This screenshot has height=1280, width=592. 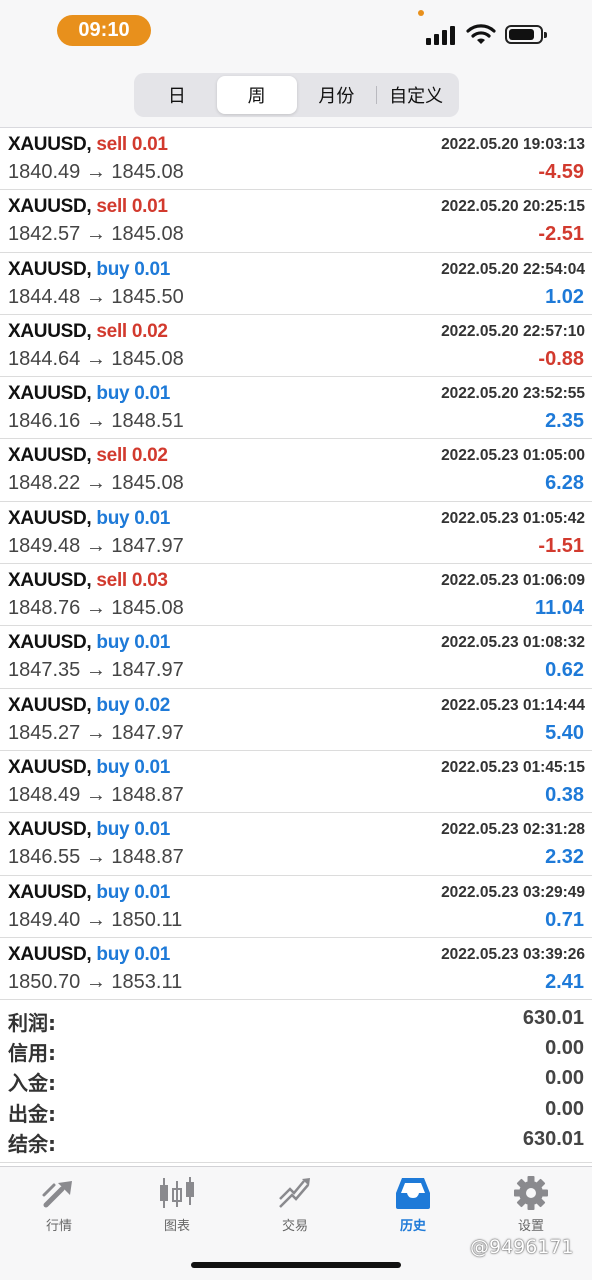 I want to click on trade-datetime: 2022.05.23 01:06:09, so click(x=513, y=581).